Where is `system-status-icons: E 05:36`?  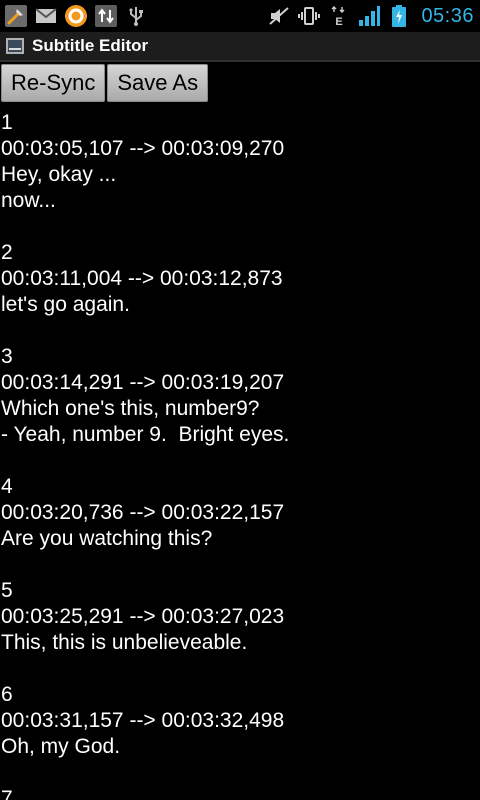
system-status-icons: E 05:36 is located at coordinates (370, 16).